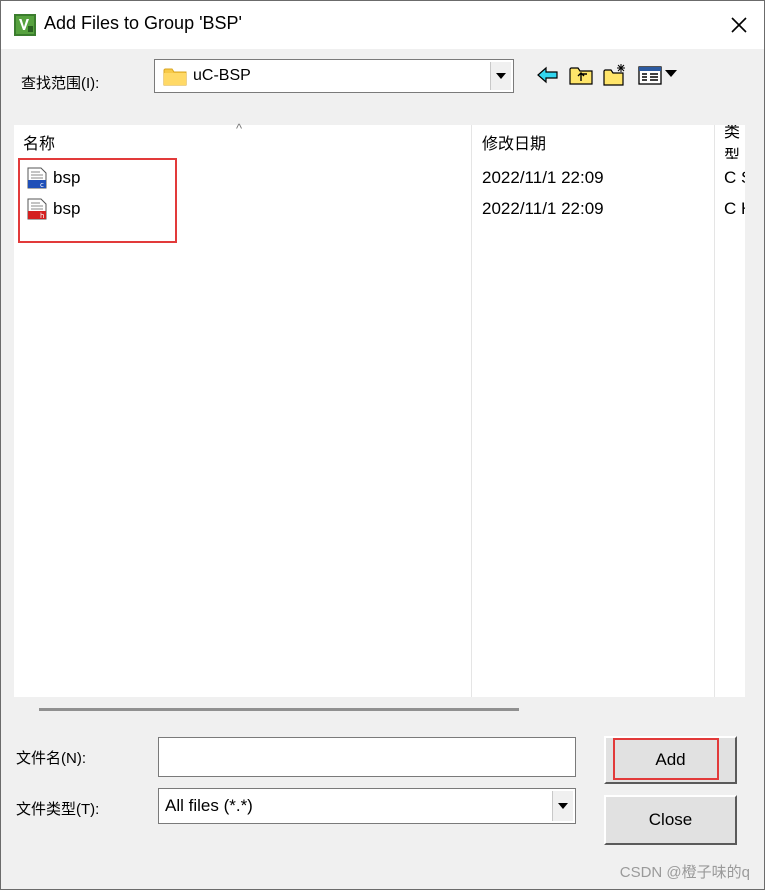 This screenshot has height=890, width=765. What do you see at coordinates (548, 75) in the screenshot?
I see `back-arrow-icon` at bounding box center [548, 75].